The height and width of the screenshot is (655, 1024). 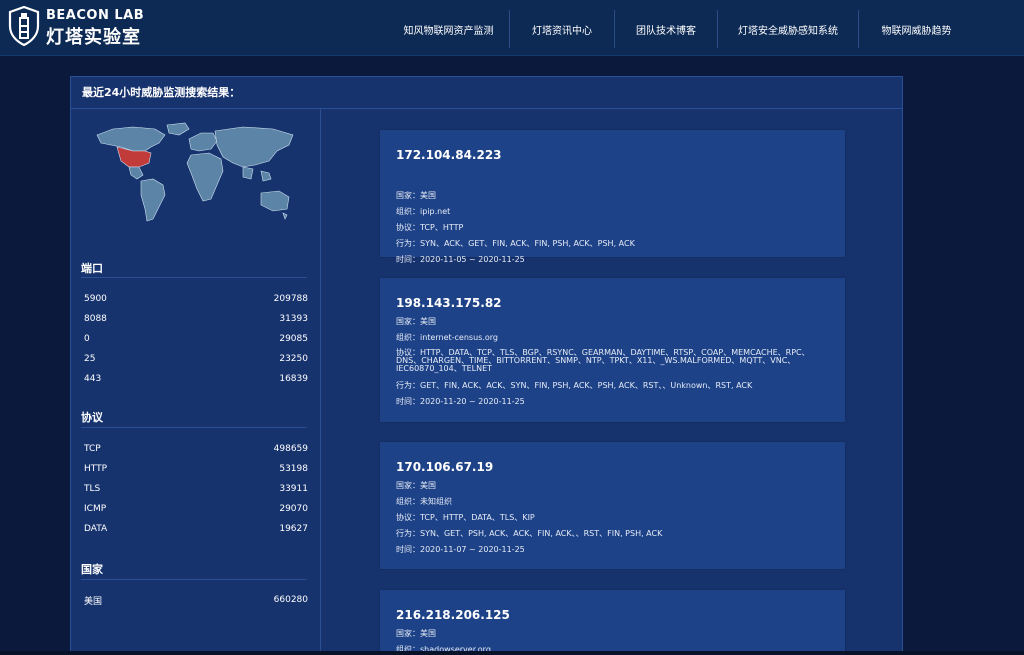 What do you see at coordinates (442, 227) in the screenshot?
I see `field-value: TCP、HTTP` at bounding box center [442, 227].